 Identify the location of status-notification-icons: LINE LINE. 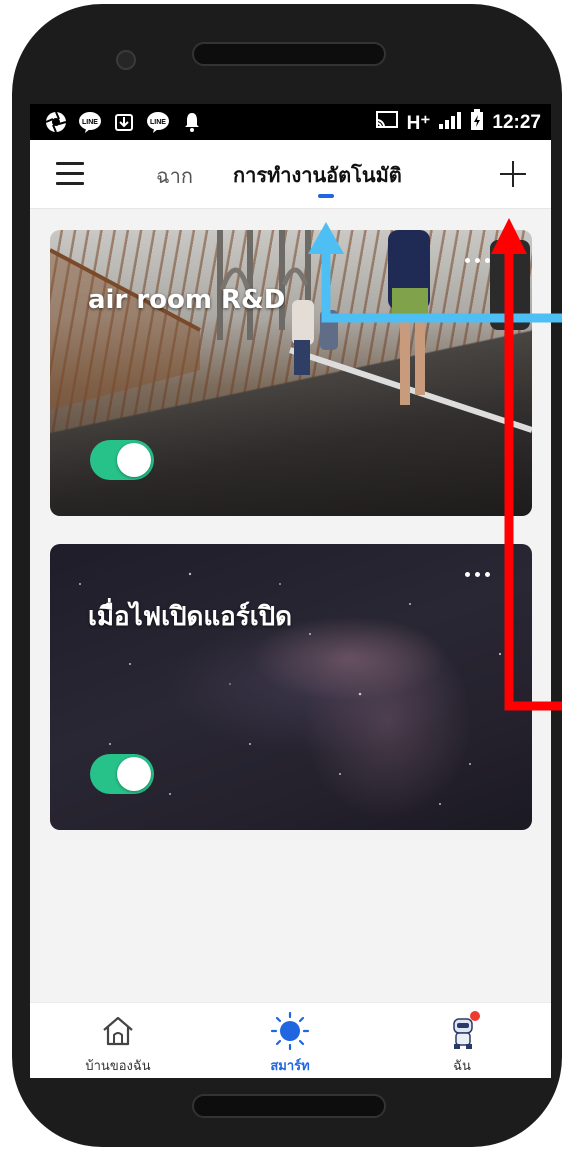
(124, 122).